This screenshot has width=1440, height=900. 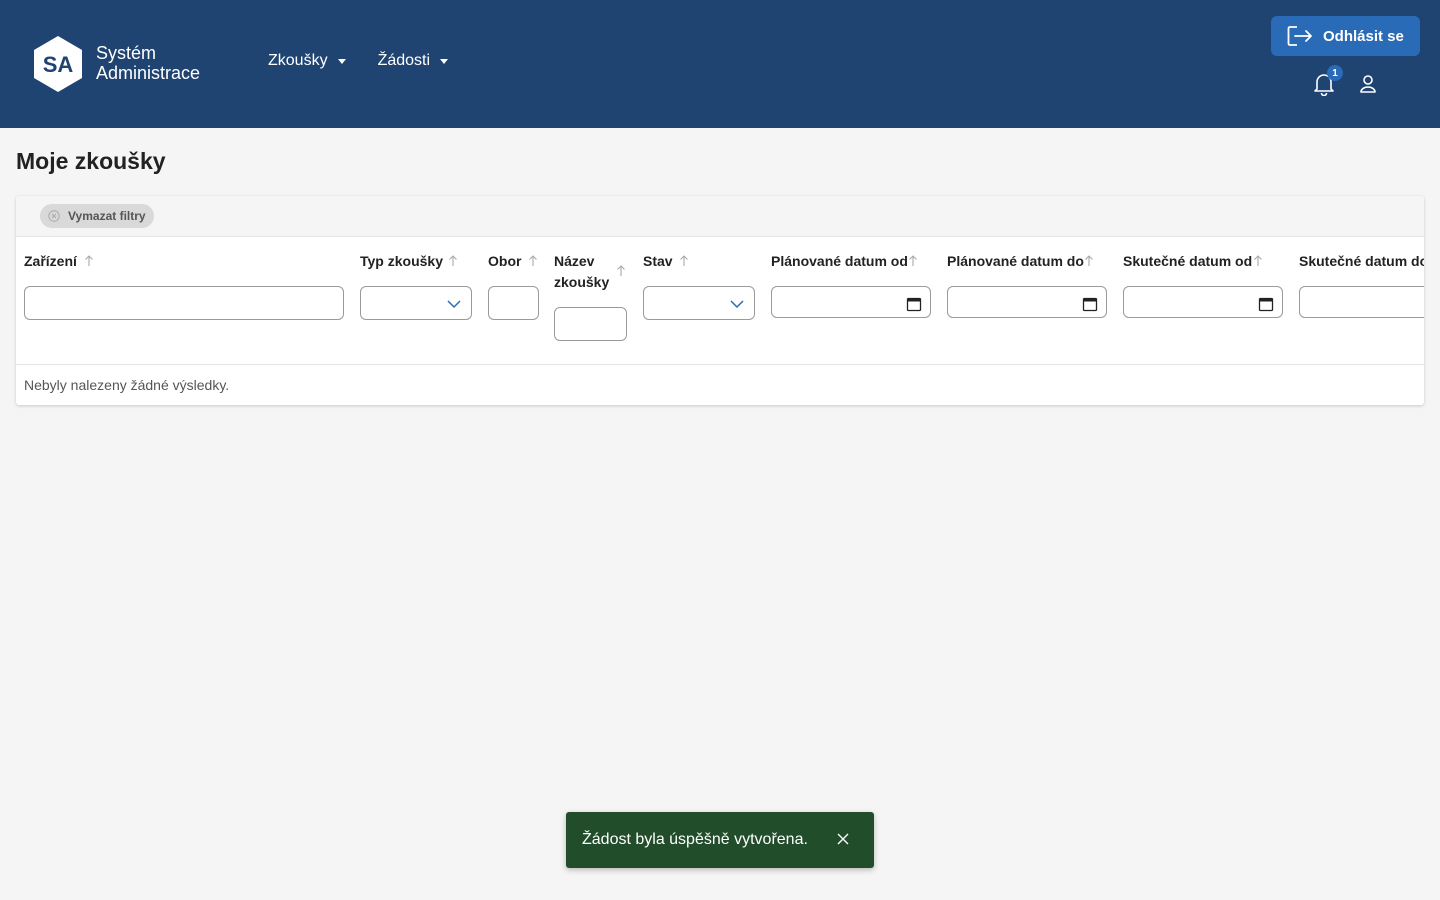 I want to click on logout-icon, so click(x=1299, y=36).